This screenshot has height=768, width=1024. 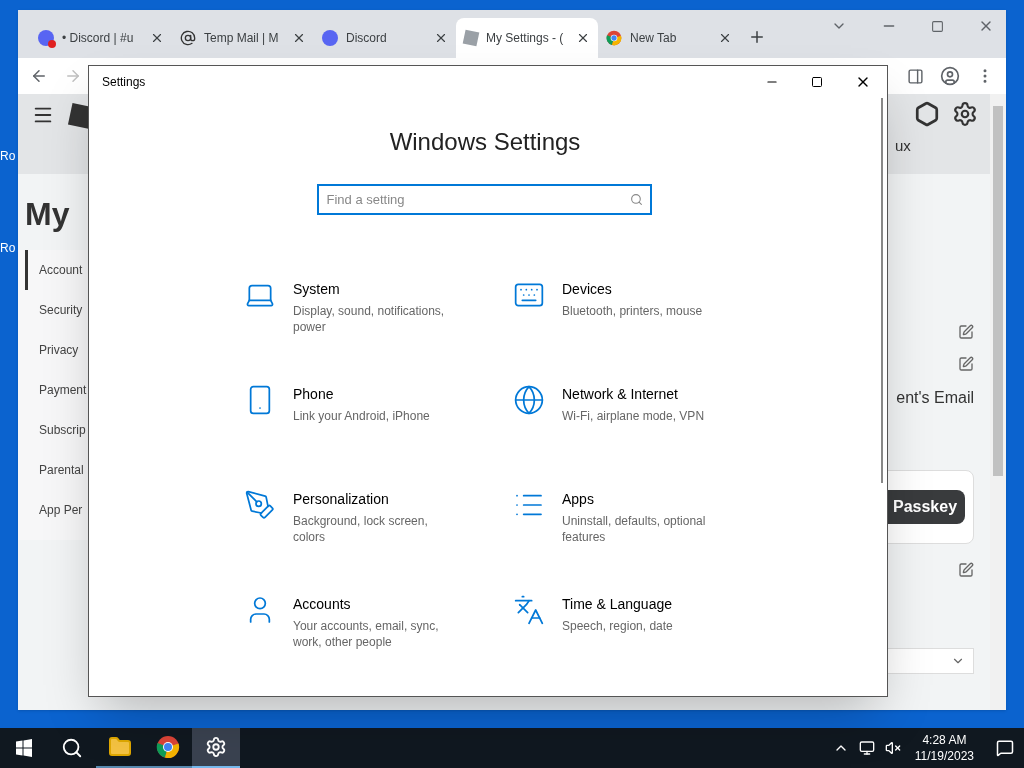 What do you see at coordinates (618, 626) in the screenshot?
I see `category-description: Speech, region, date` at bounding box center [618, 626].